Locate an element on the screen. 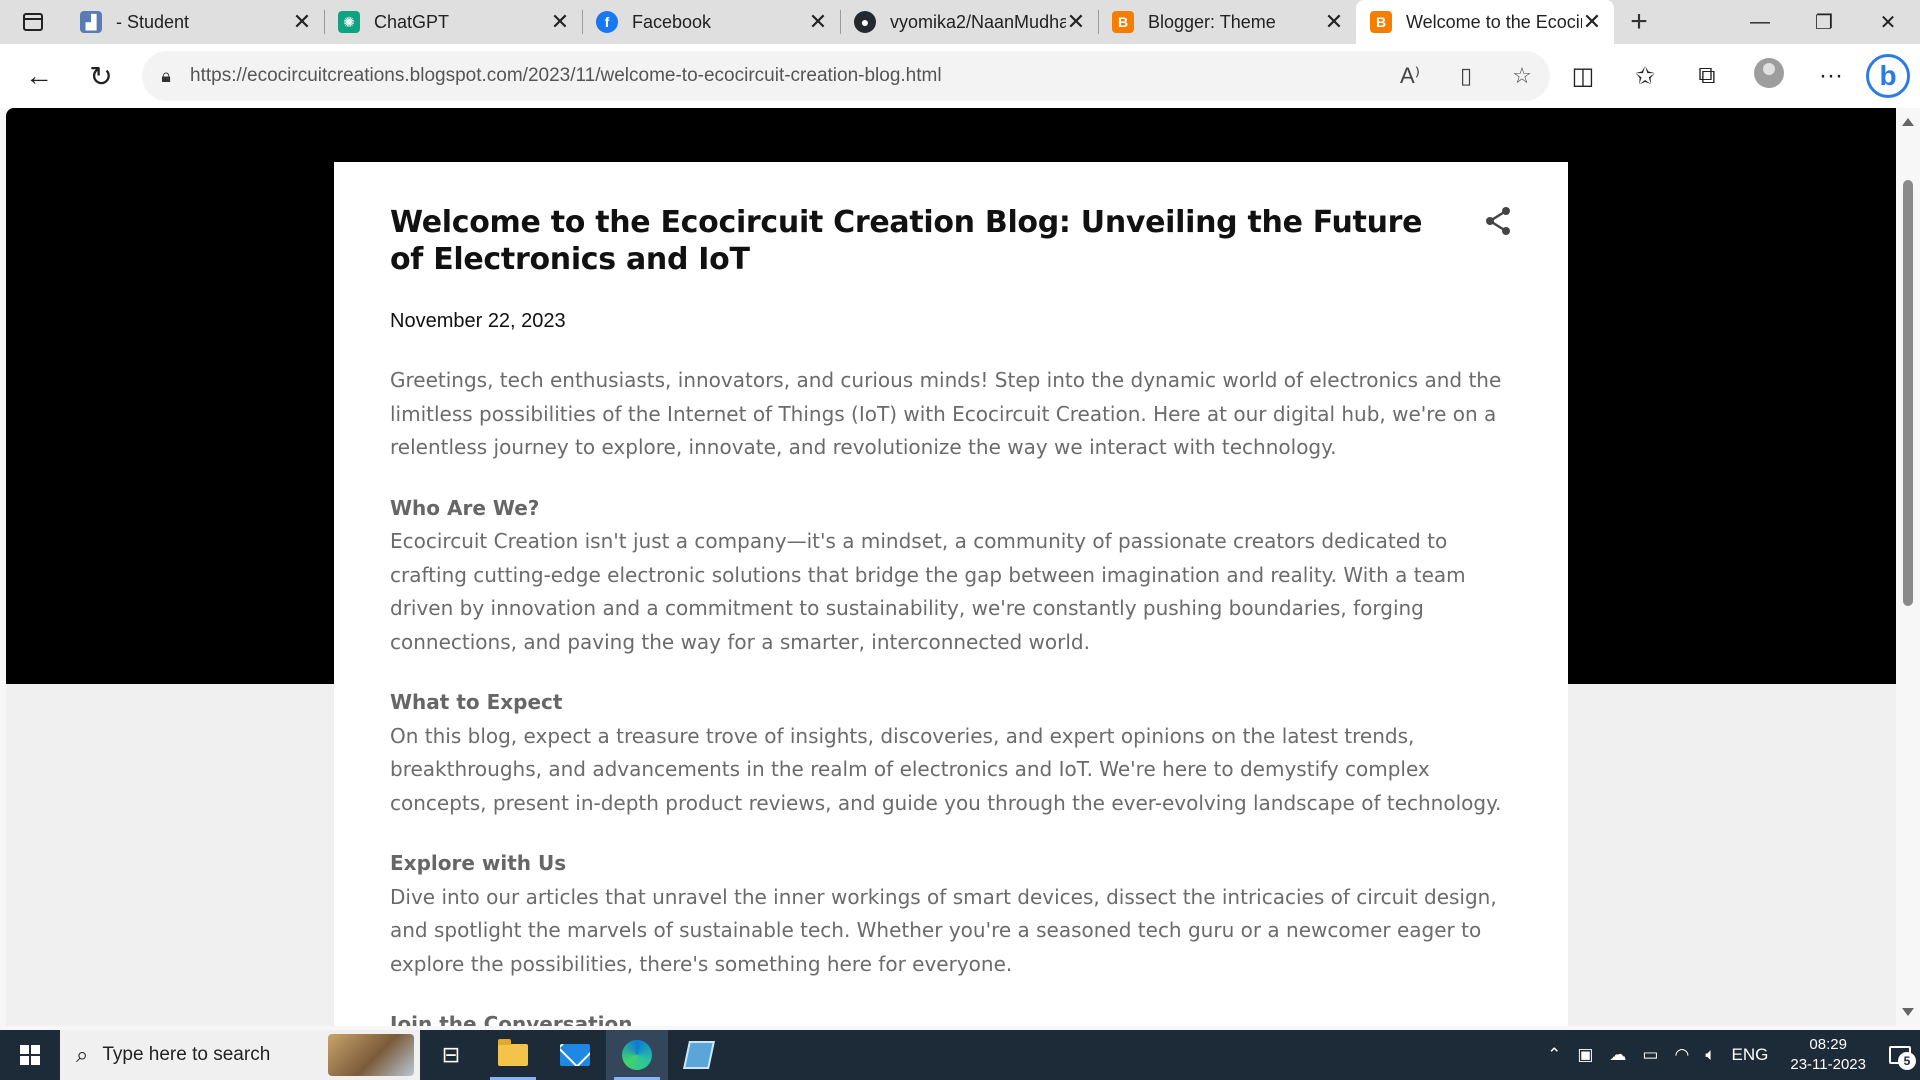 This screenshot has height=1080, width=1920. tab-title: Facebook is located at coordinates (672, 21).